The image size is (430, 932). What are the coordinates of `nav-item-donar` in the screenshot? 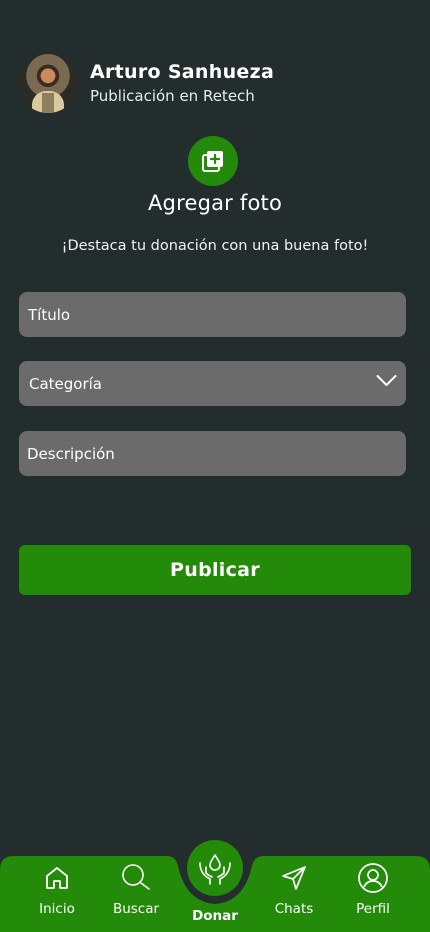 It's located at (215, 868).